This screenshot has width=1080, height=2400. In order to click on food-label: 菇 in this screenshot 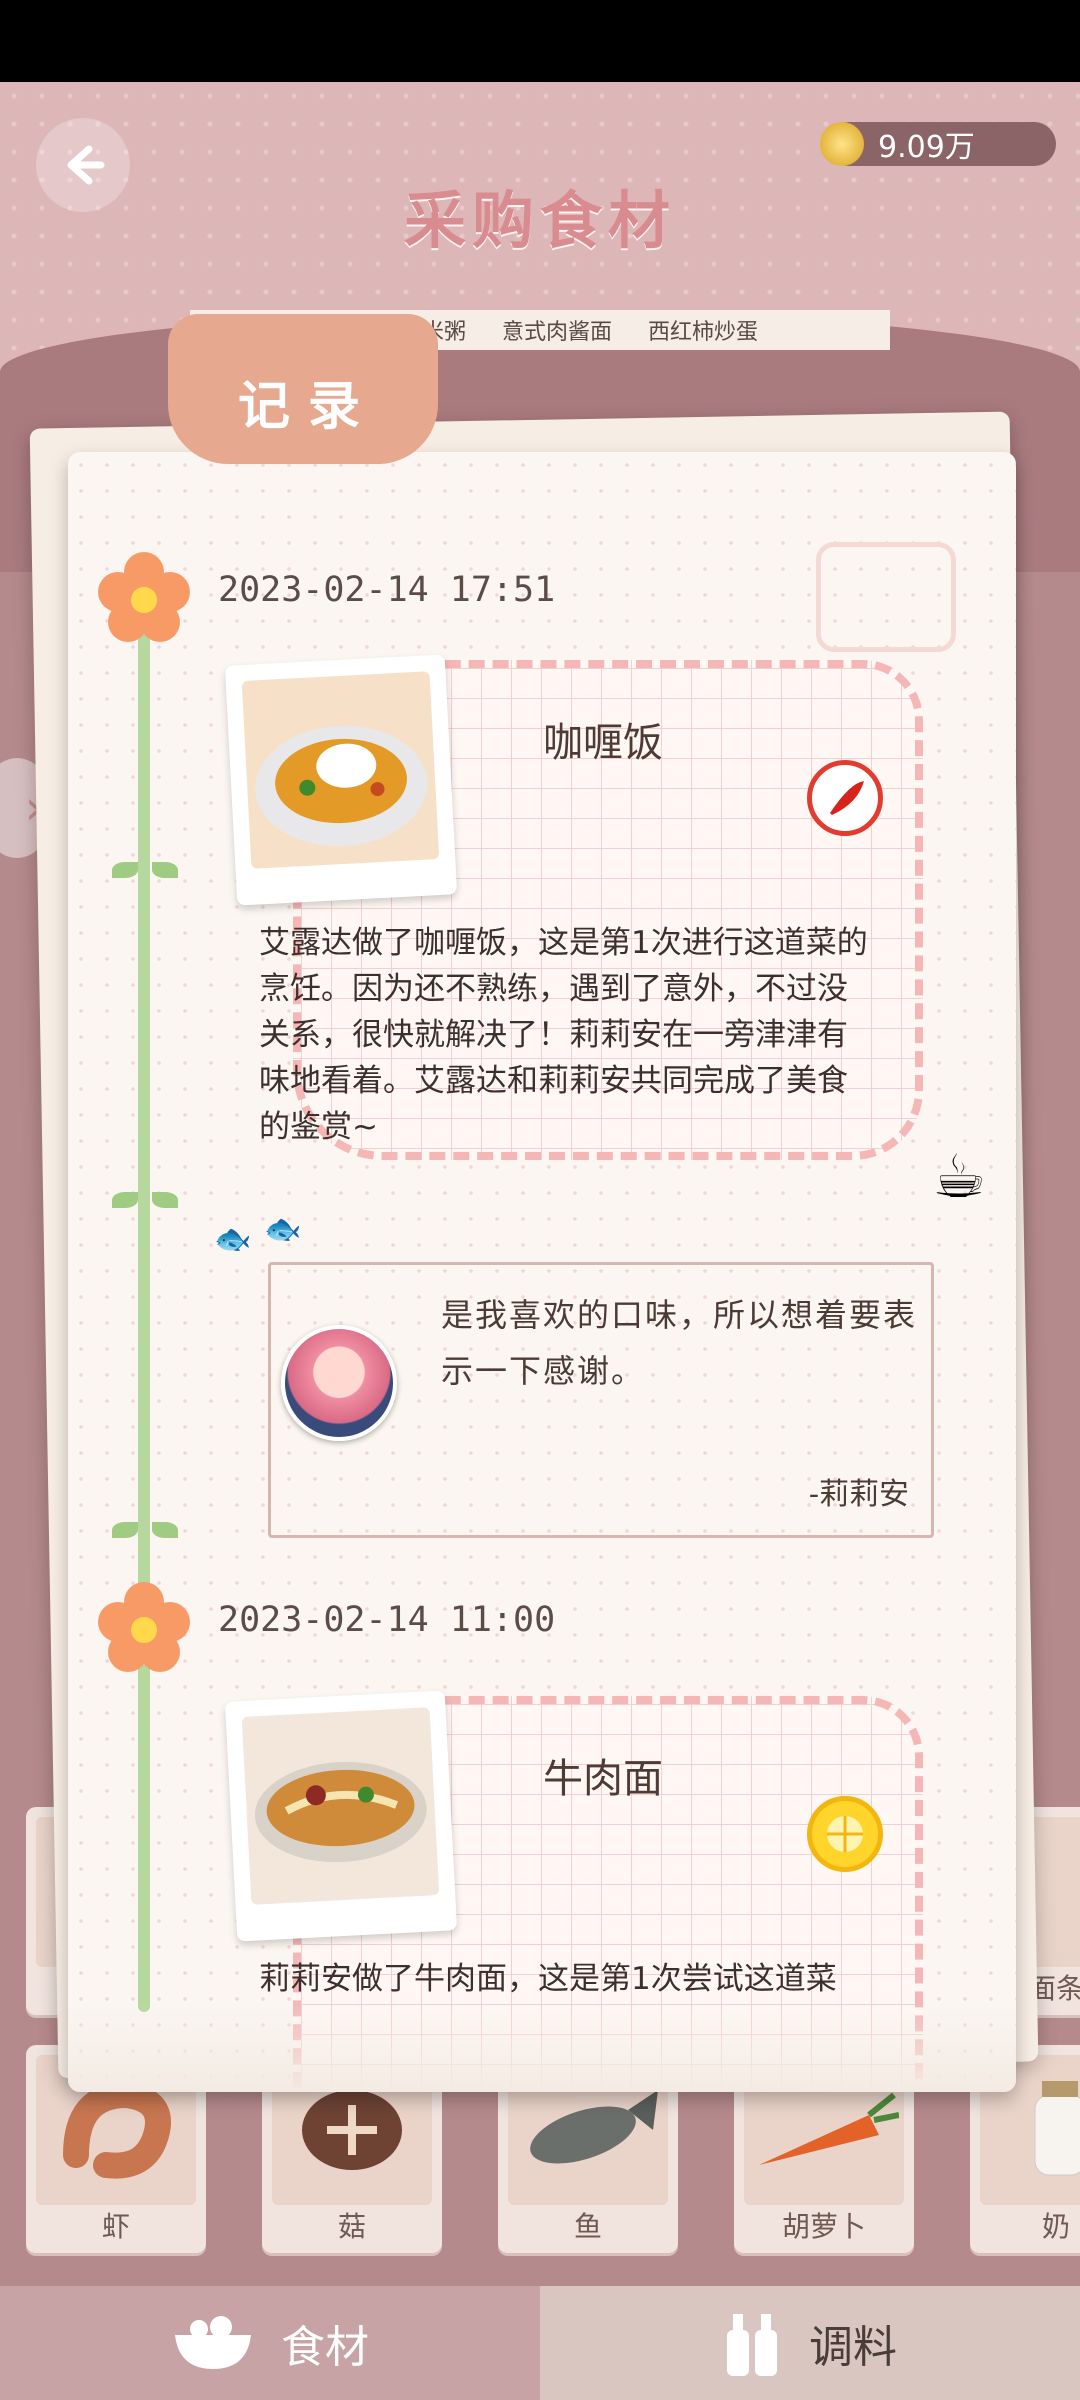, I will do `click(351, 2226)`.